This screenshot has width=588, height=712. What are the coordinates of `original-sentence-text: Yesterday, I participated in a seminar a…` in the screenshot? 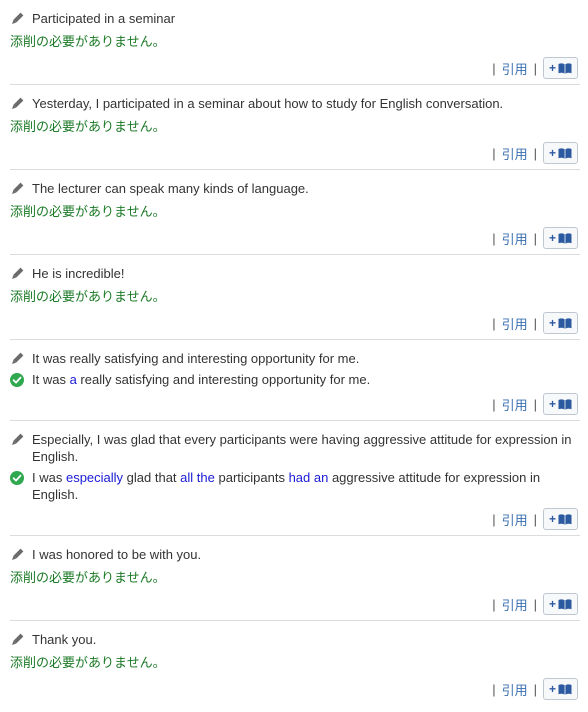 It's located at (268, 103).